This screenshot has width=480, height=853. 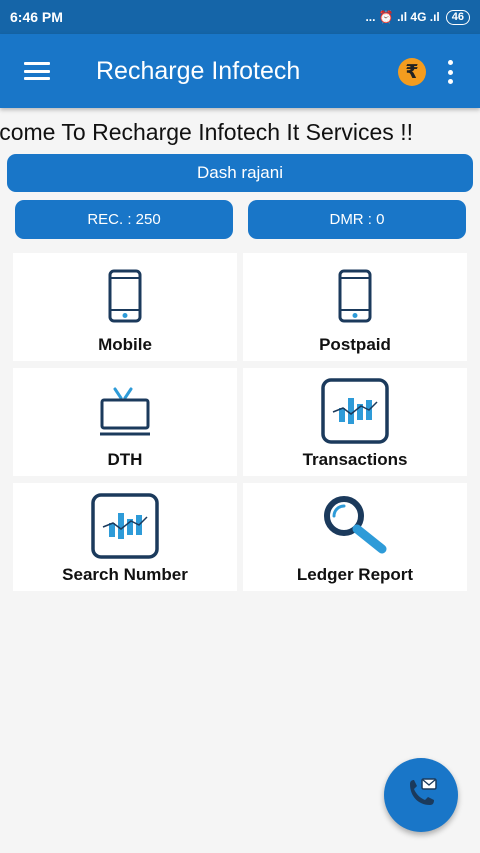 I want to click on user-name: Dash rajani, so click(x=240, y=172).